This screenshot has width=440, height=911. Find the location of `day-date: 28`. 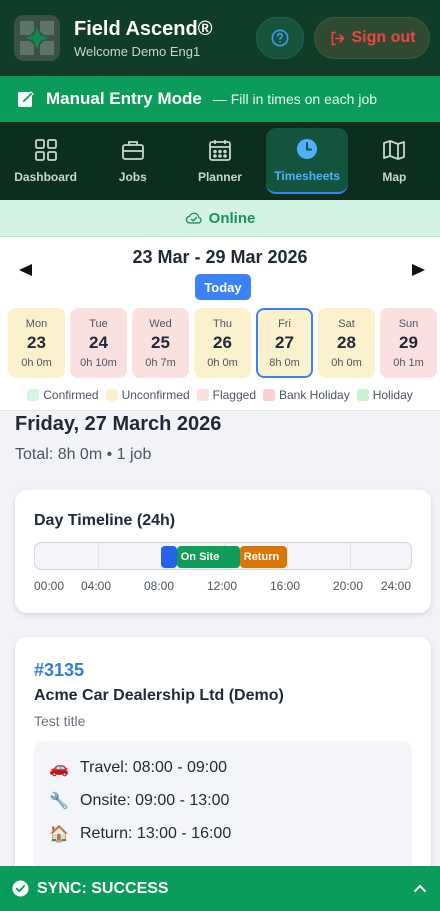

day-date: 28 is located at coordinates (346, 342).